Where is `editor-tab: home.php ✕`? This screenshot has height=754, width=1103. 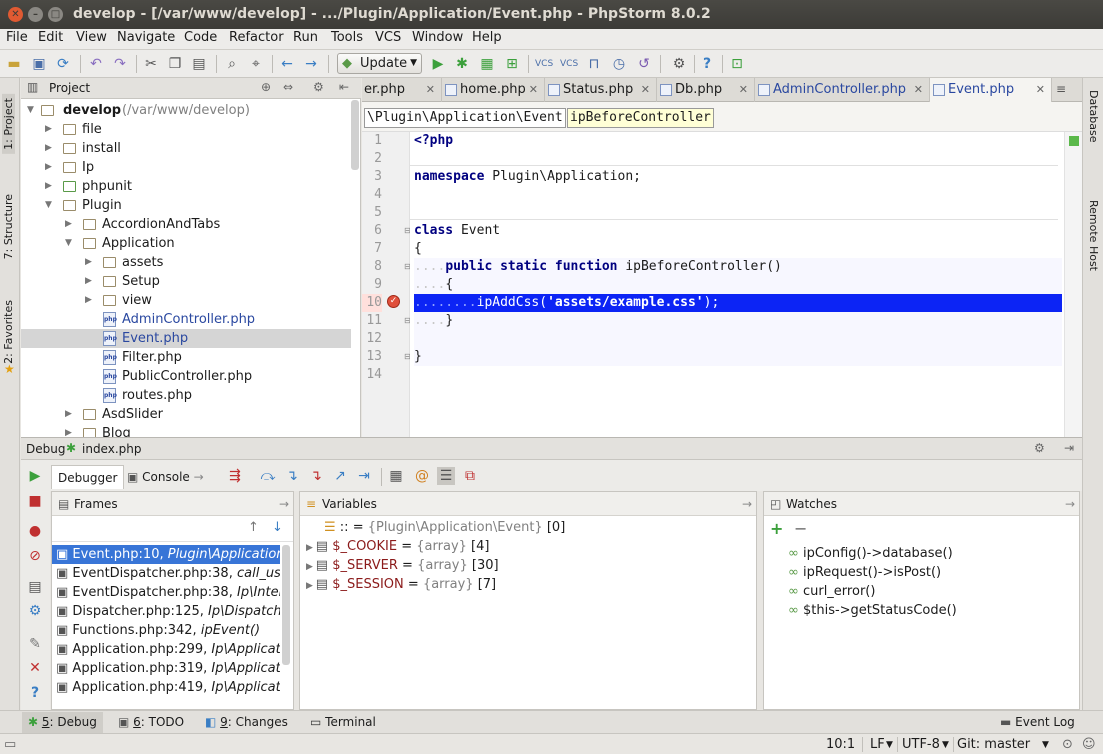 editor-tab: home.php ✕ is located at coordinates (493, 90).